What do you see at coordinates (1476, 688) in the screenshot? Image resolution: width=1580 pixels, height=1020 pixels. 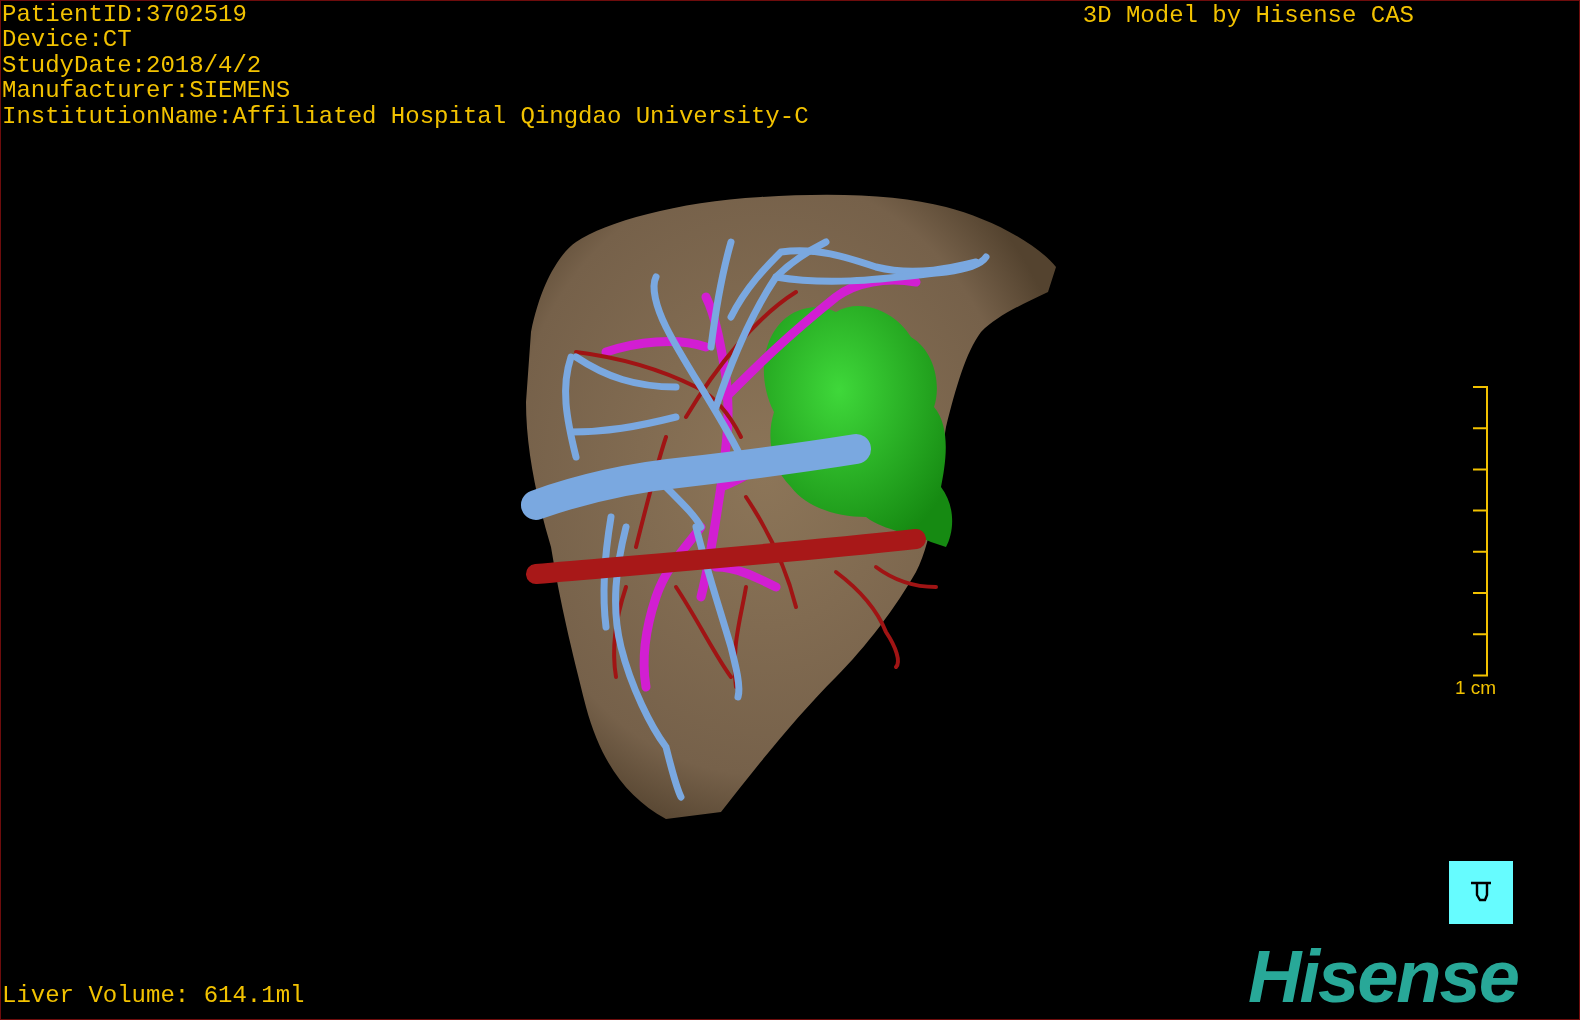 I see `scale-label: 1 cm` at bounding box center [1476, 688].